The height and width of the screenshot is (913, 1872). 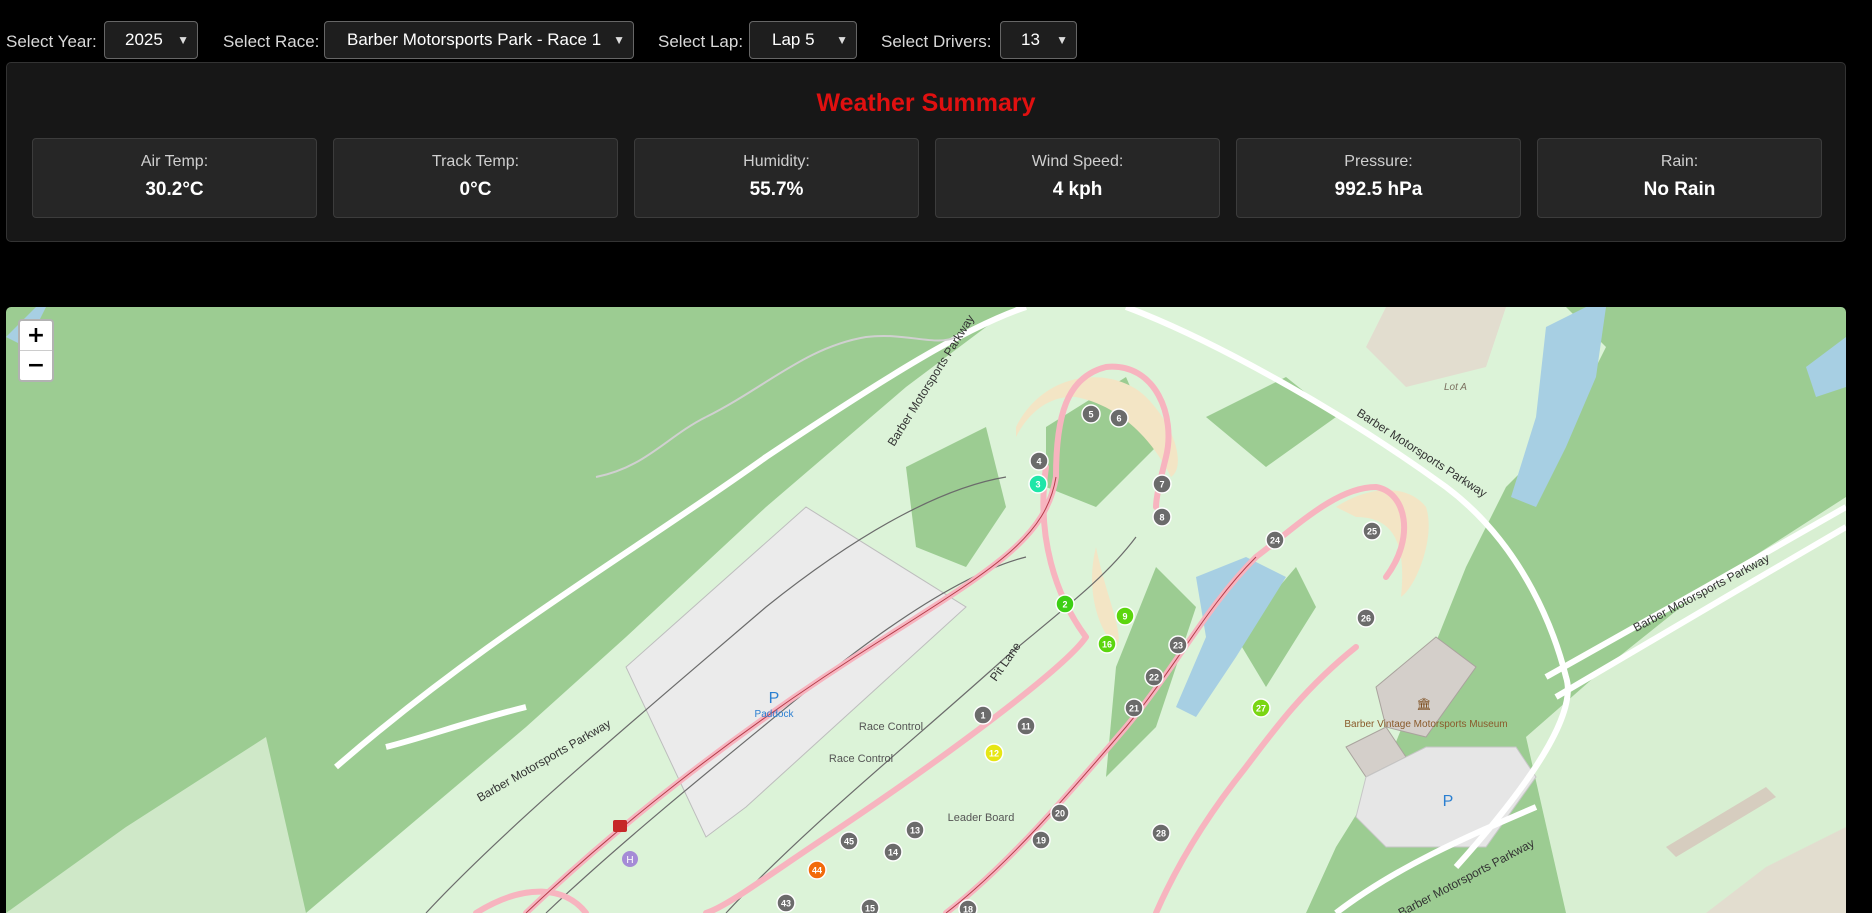 I want to click on drivers-select-value: 13, so click(x=1030, y=39).